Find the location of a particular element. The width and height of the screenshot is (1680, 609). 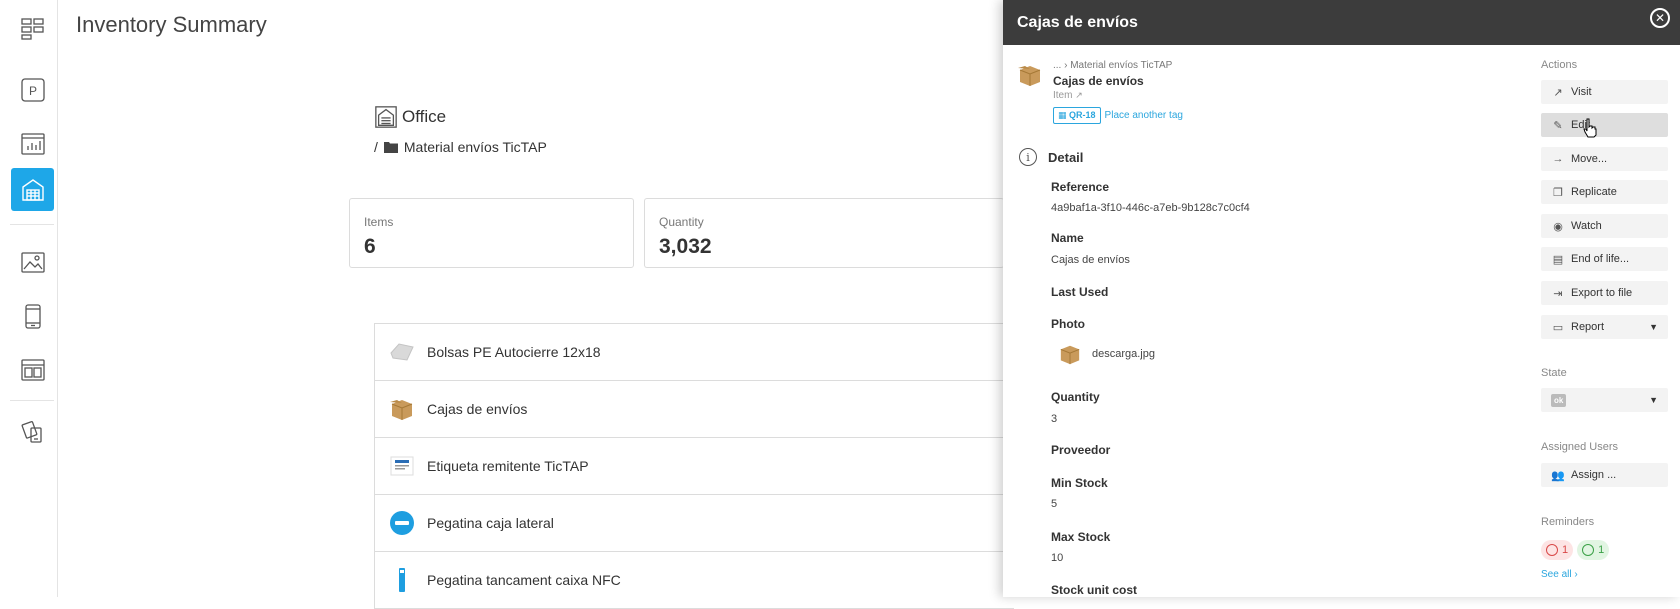

sticker-thumbnail is located at coordinates (402, 523).